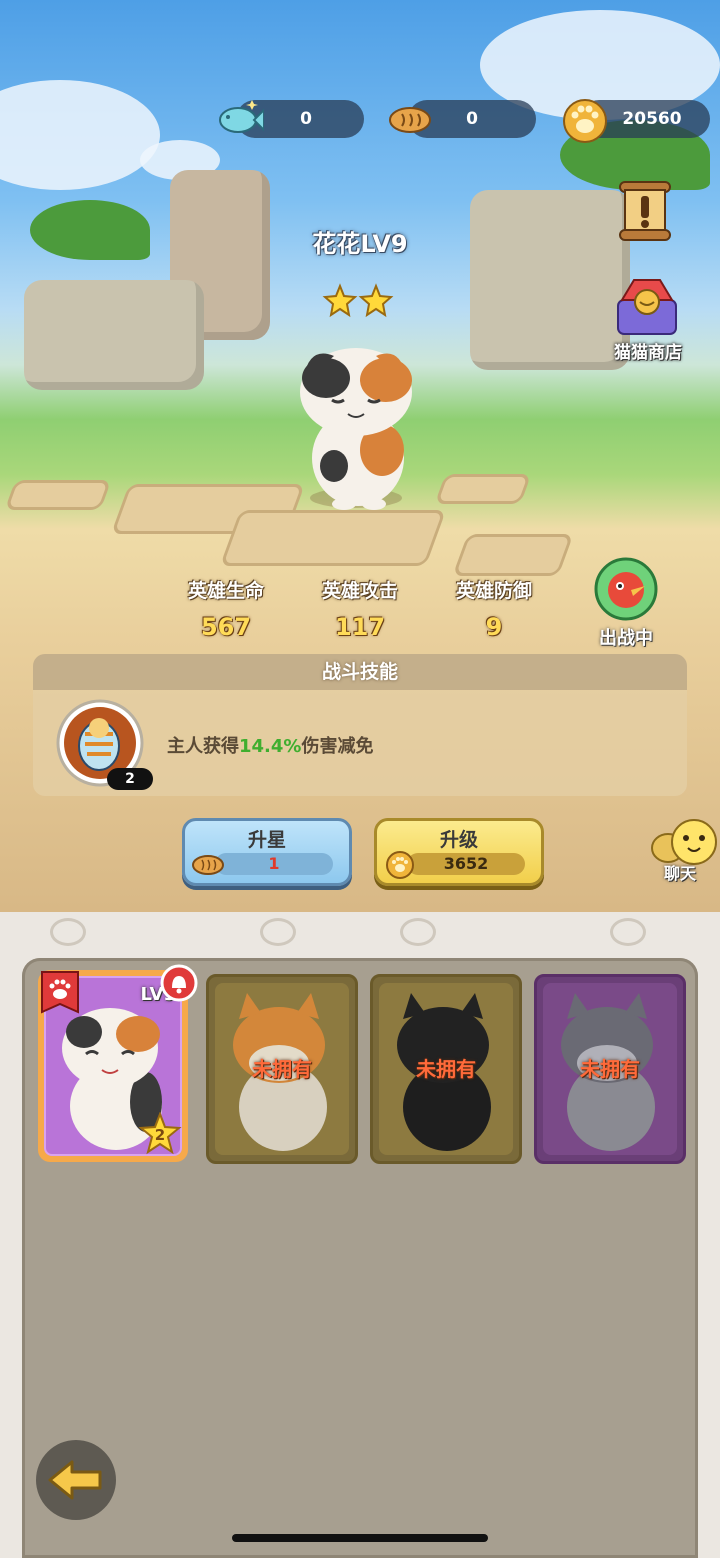 The height and width of the screenshot is (1558, 720). I want to click on deploy-status-label: 出战中, so click(626, 638).